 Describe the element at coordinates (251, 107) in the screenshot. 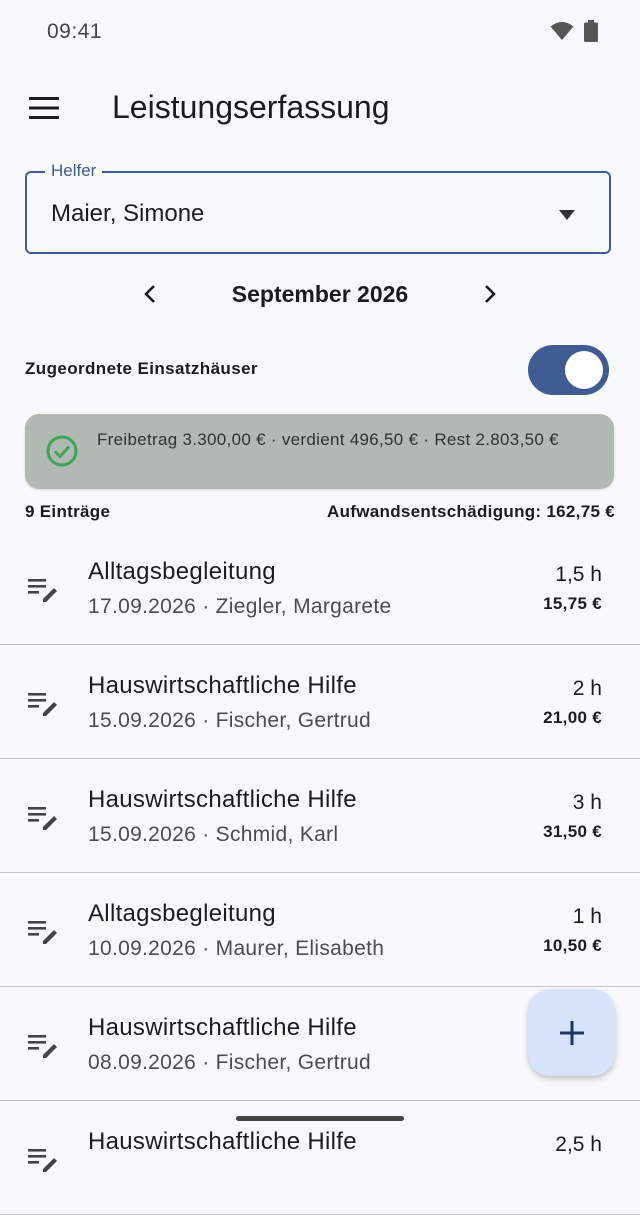

I see `page-title: Leistungserfassung` at that location.